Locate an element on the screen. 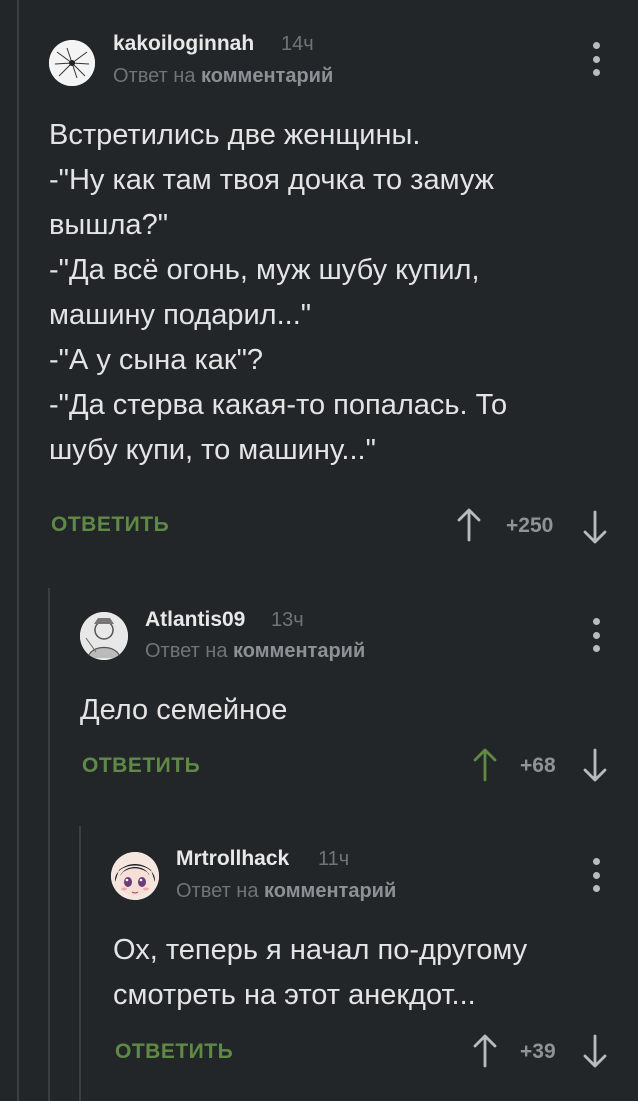 The width and height of the screenshot is (638, 1101). score: +250 is located at coordinates (530, 525).